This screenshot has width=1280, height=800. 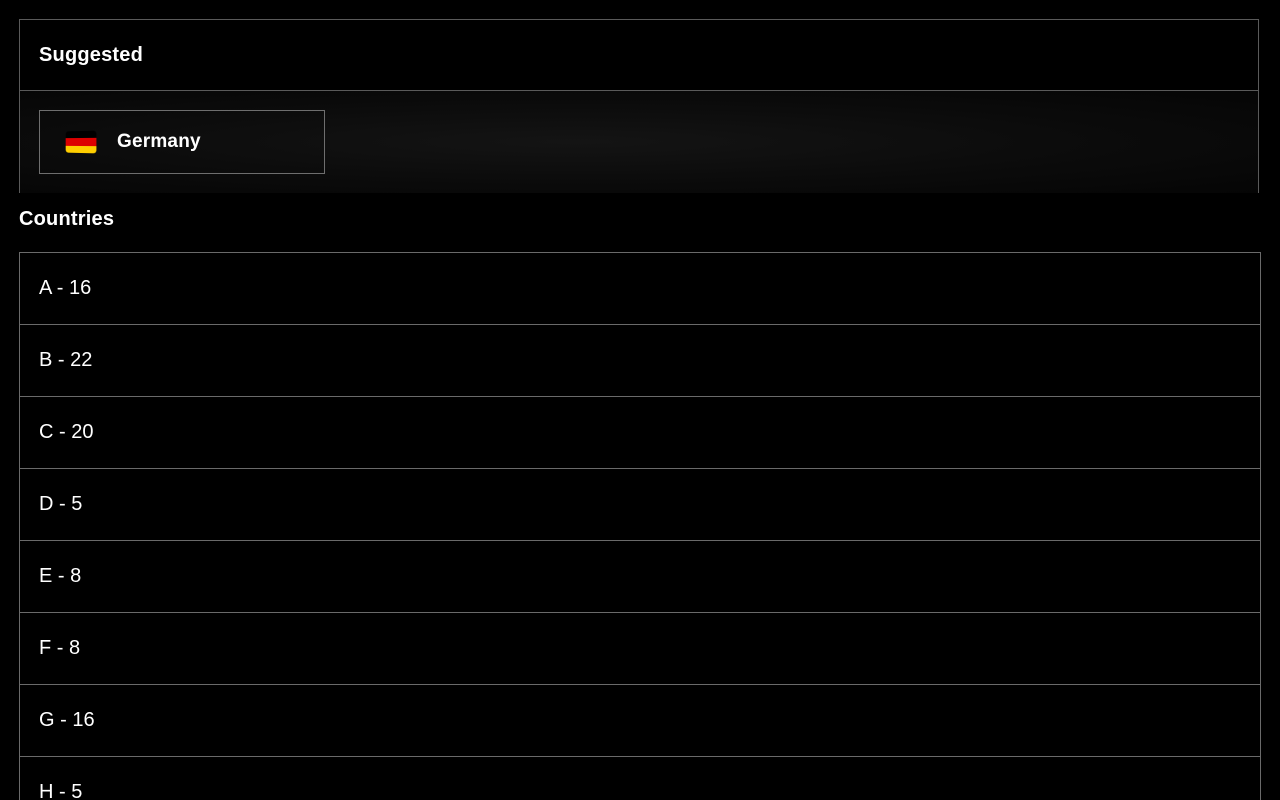 What do you see at coordinates (66, 432) in the screenshot?
I see `letter-group-label: C - 20` at bounding box center [66, 432].